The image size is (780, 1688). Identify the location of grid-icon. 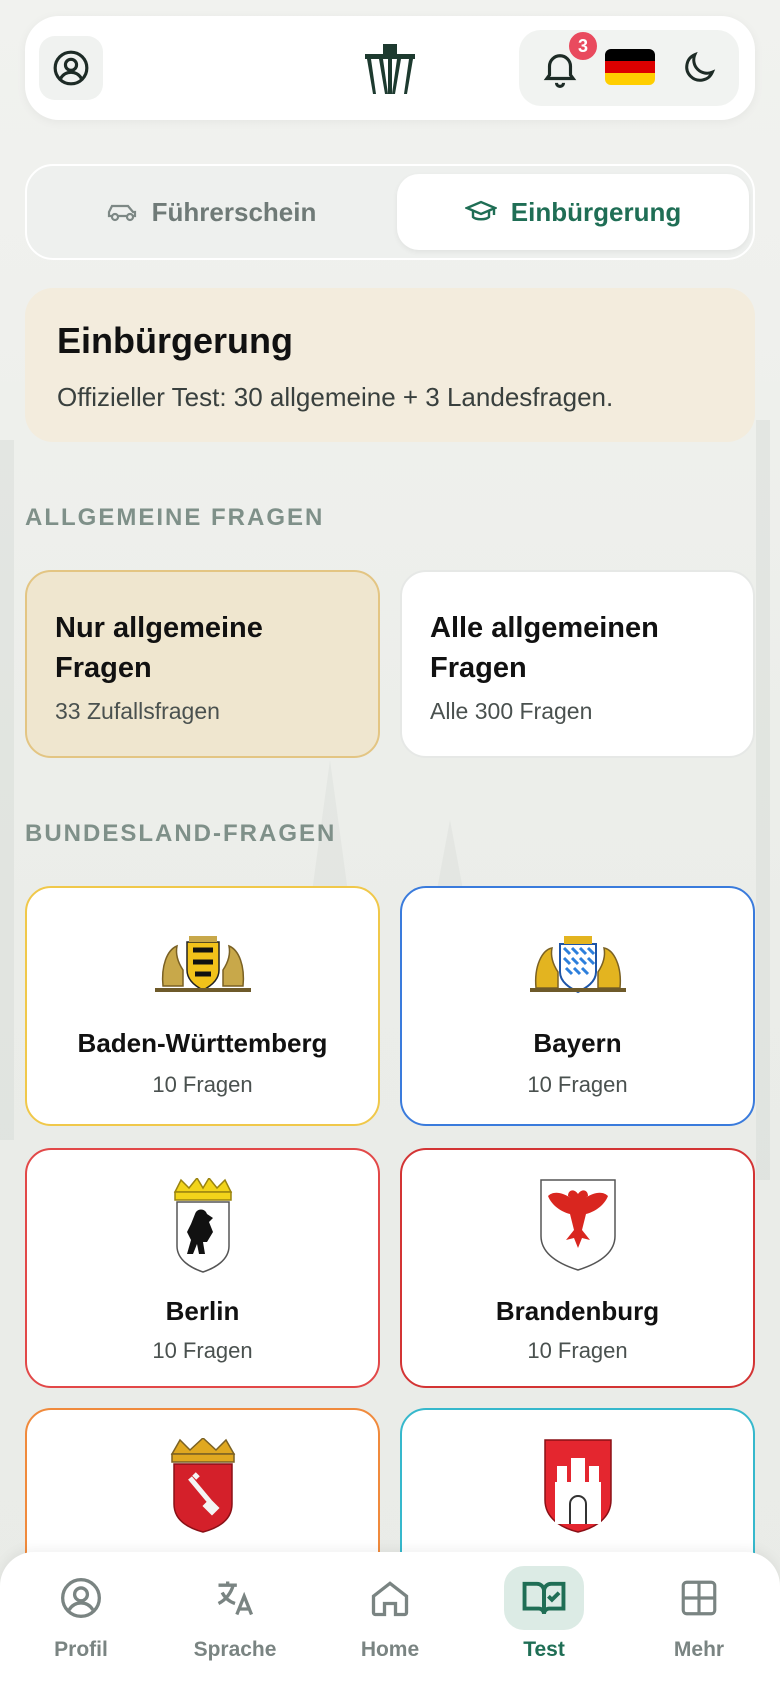
(699, 1598).